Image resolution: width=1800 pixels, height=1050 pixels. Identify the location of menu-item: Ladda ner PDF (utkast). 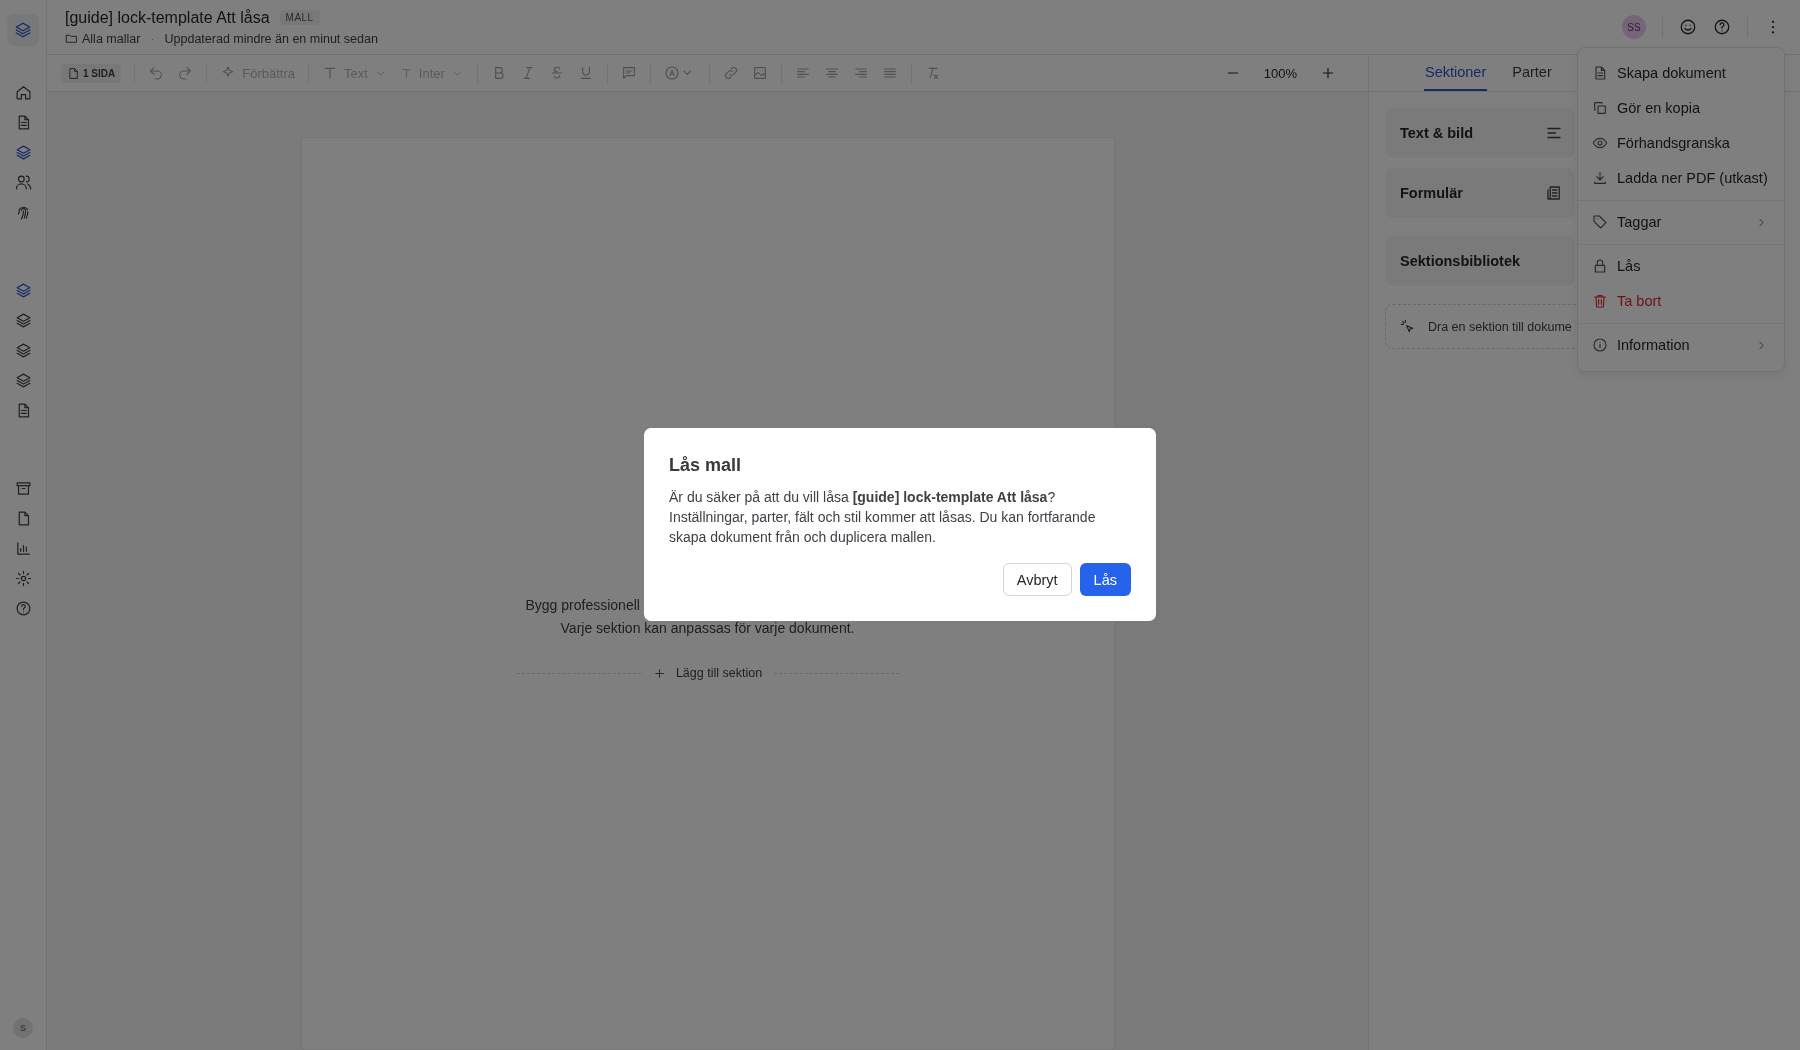
(1681, 178).